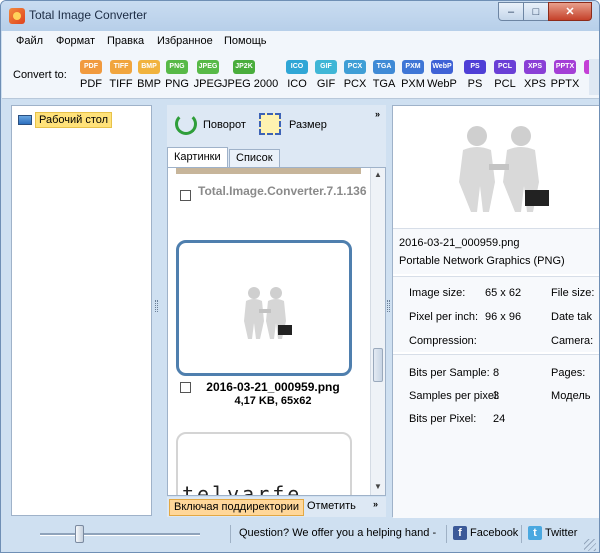 This screenshot has width=600, height=553. Describe the element at coordinates (449, 373) in the screenshot. I see `bits-per-sample-label: Bits per Sample:` at that location.